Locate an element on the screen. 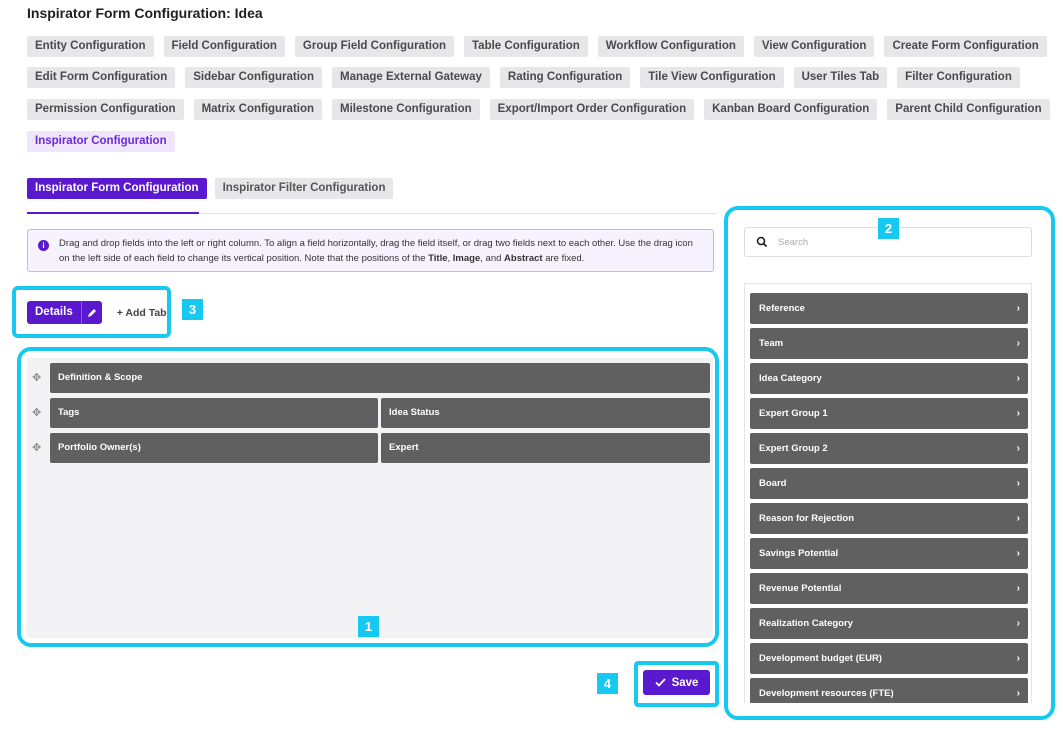 The height and width of the screenshot is (730, 1063). tab-edit-form-configuration: Edit Form Configuration is located at coordinates (101, 77).